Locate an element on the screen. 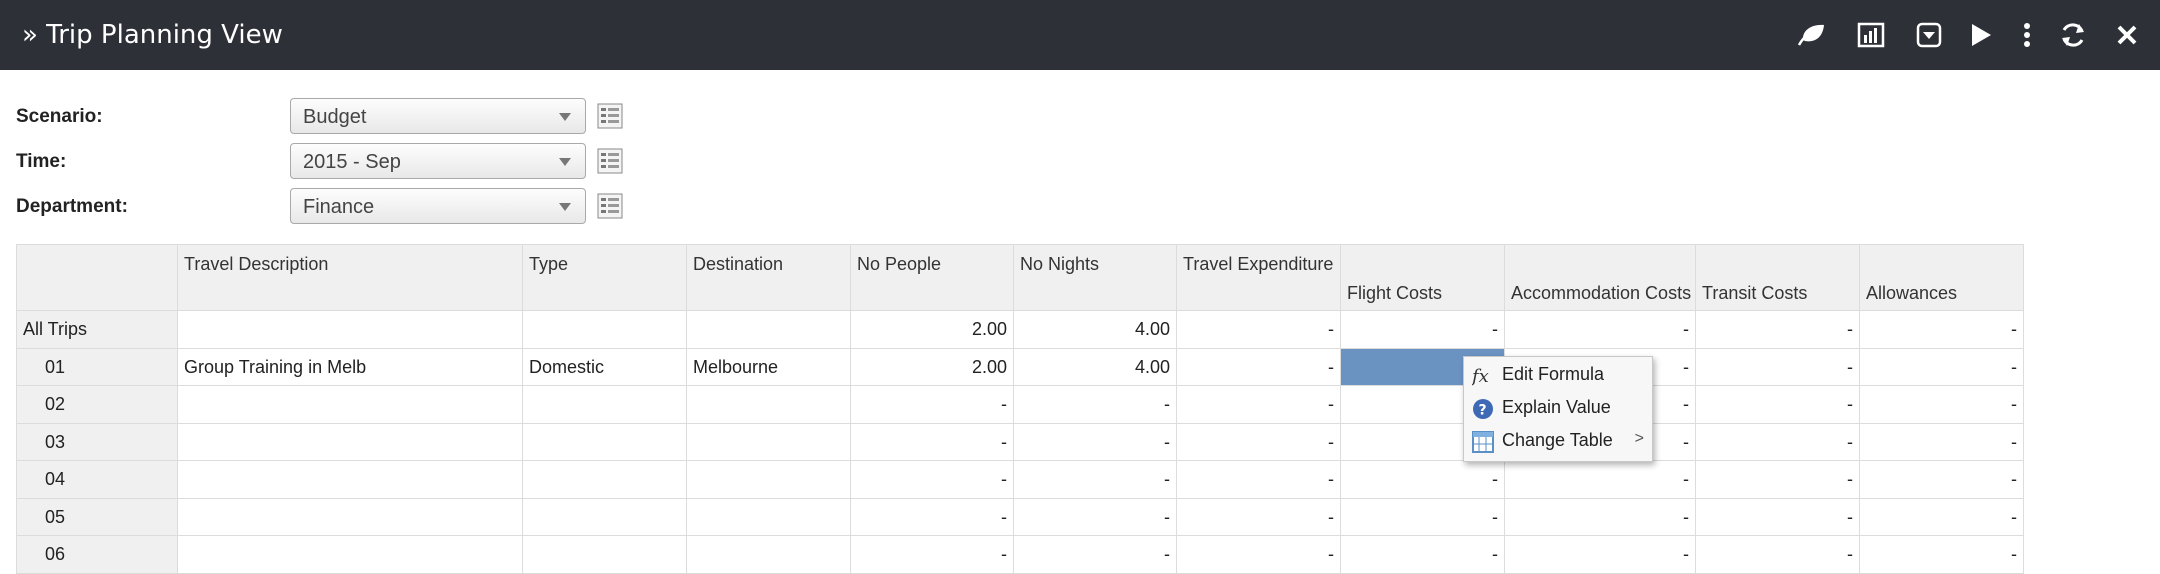 The image size is (2160, 574). leaf-icon is located at coordinates (1811, 35).